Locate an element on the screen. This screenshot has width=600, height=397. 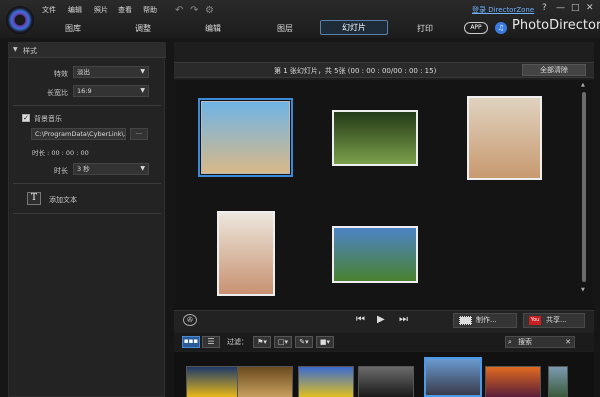
youtube-icon: You is located at coordinates (535, 320).